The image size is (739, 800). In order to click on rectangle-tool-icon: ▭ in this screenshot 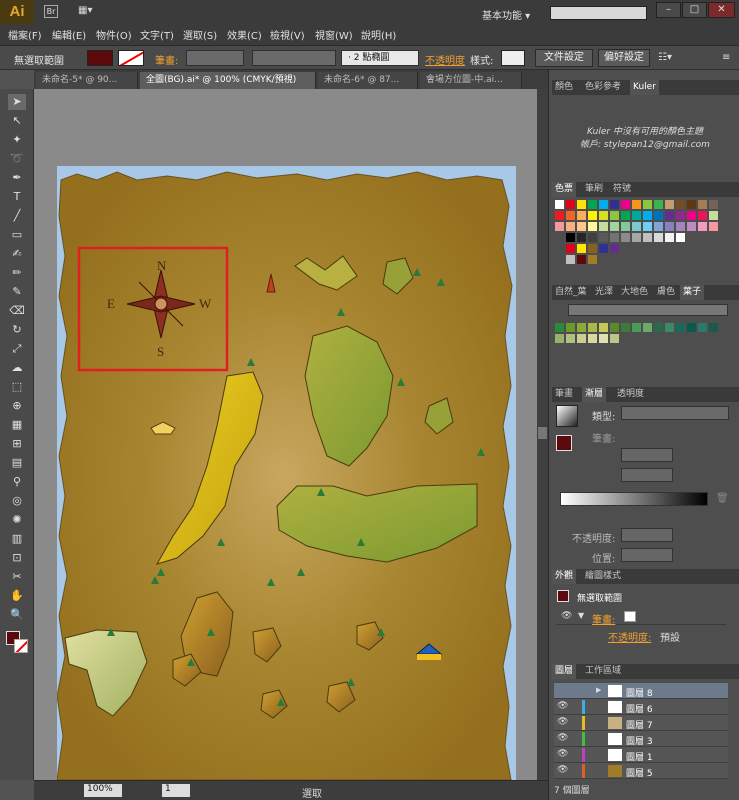, I will do `click(17, 235)`.